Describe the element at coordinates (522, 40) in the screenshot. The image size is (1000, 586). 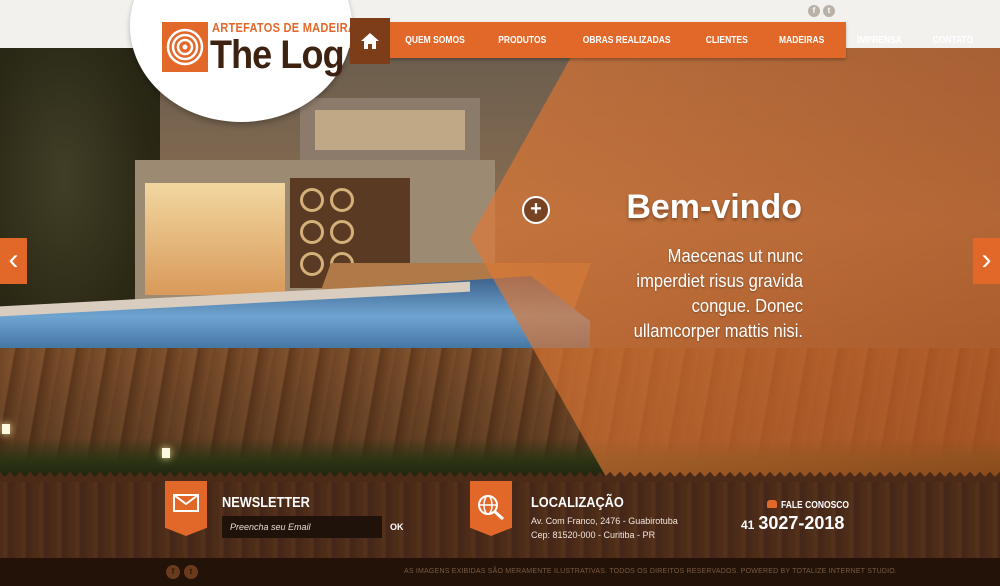
I see `nav-item-produtos: PRODUTOS` at that location.